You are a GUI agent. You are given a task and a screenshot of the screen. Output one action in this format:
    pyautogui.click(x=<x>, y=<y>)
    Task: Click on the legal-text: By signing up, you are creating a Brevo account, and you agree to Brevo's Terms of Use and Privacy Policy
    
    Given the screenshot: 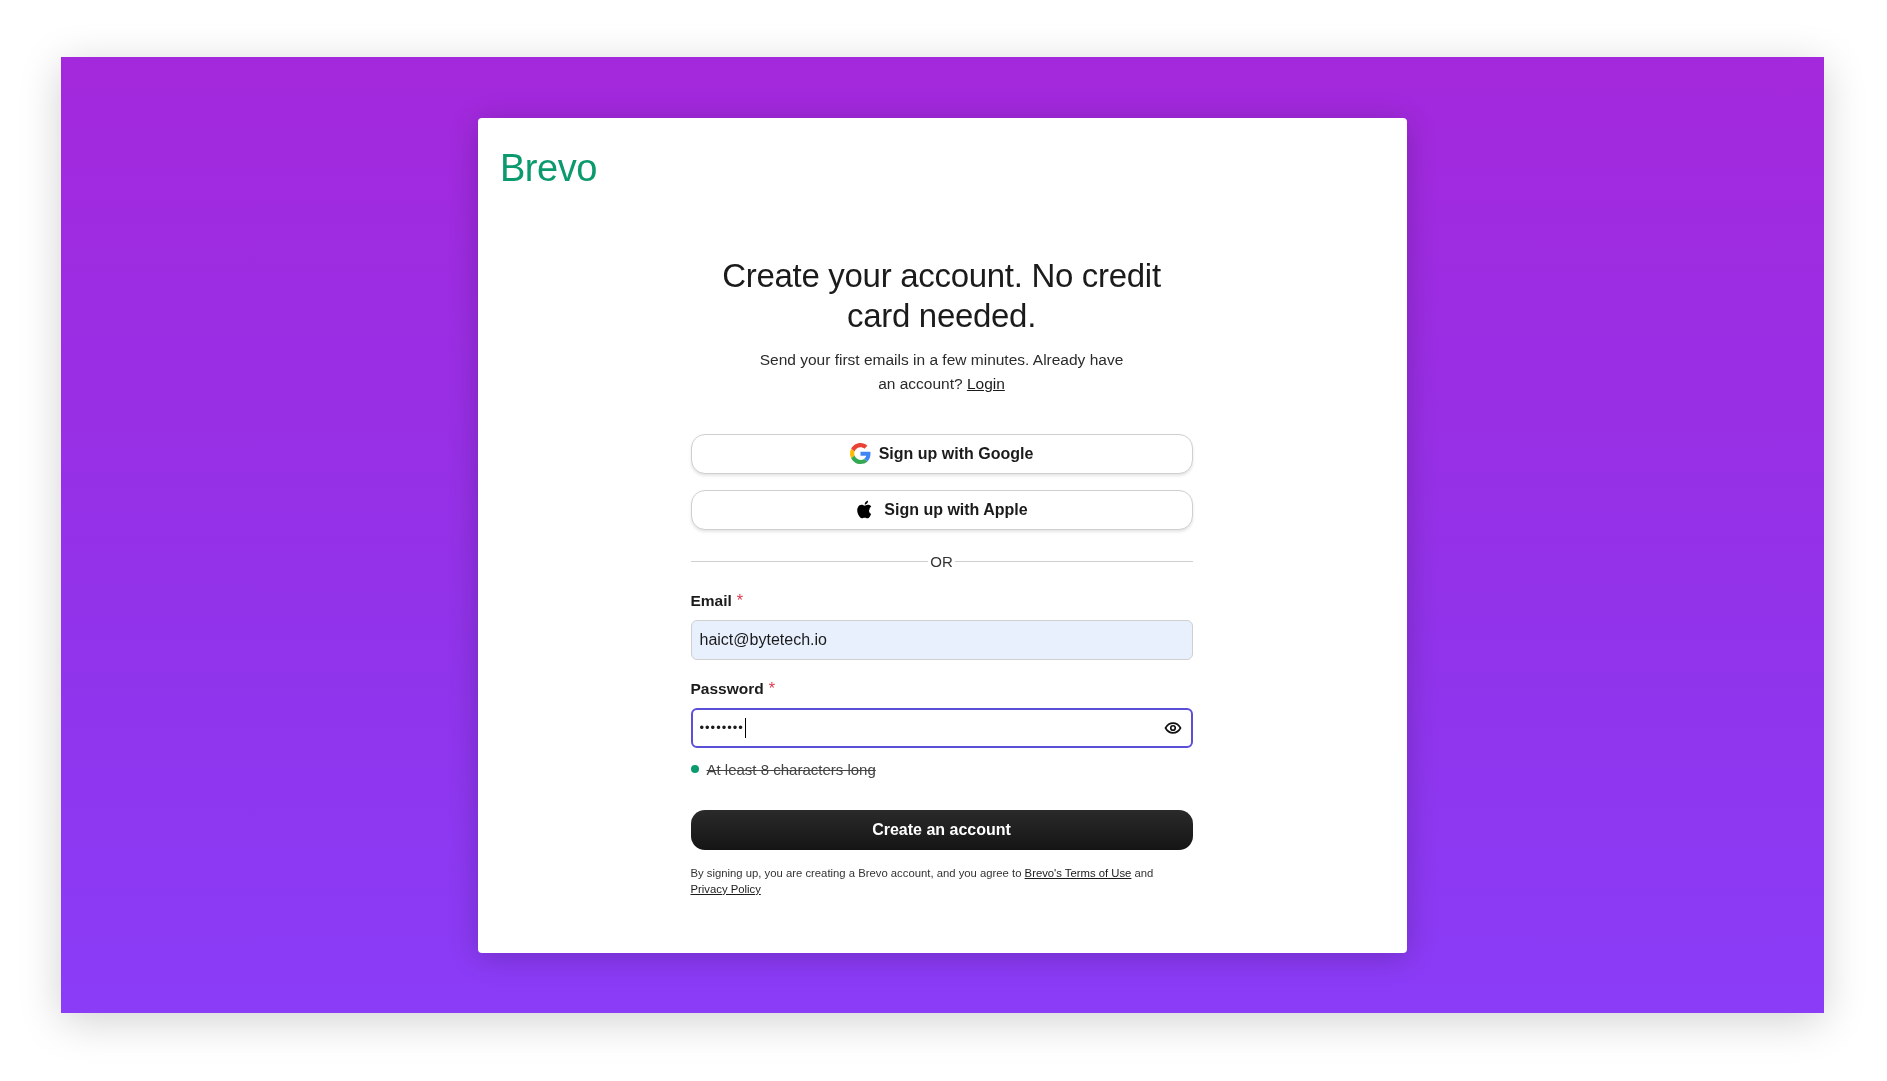 What is the action you would take?
    pyautogui.click(x=922, y=881)
    